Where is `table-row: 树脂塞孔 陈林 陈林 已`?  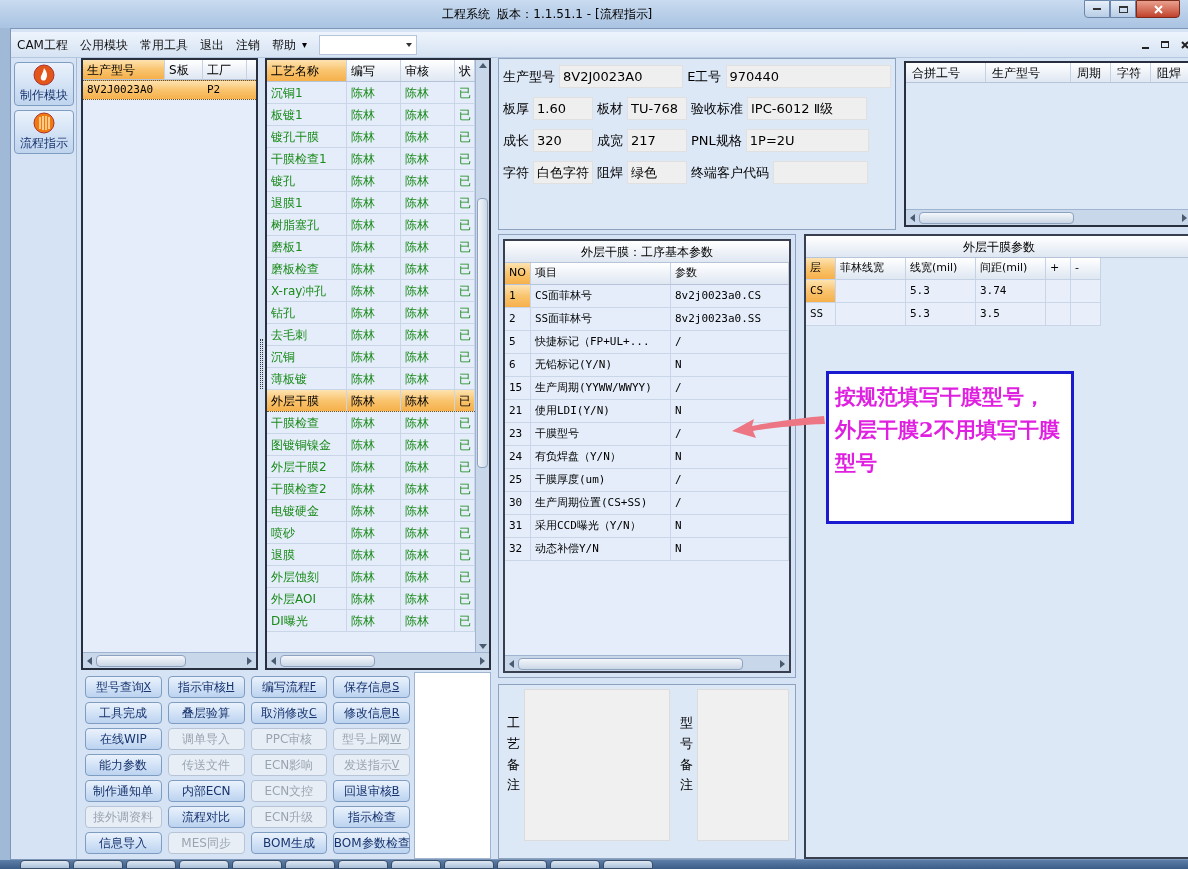
table-row: 树脂塞孔 陈林 陈林 已 is located at coordinates (371, 225).